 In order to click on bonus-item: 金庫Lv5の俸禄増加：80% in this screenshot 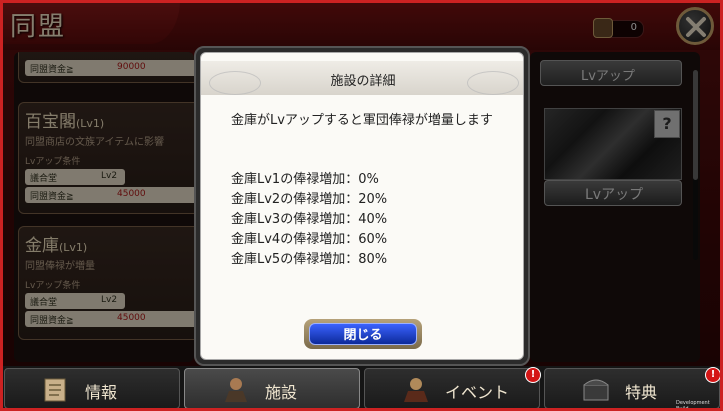, I will do `click(309, 259)`.